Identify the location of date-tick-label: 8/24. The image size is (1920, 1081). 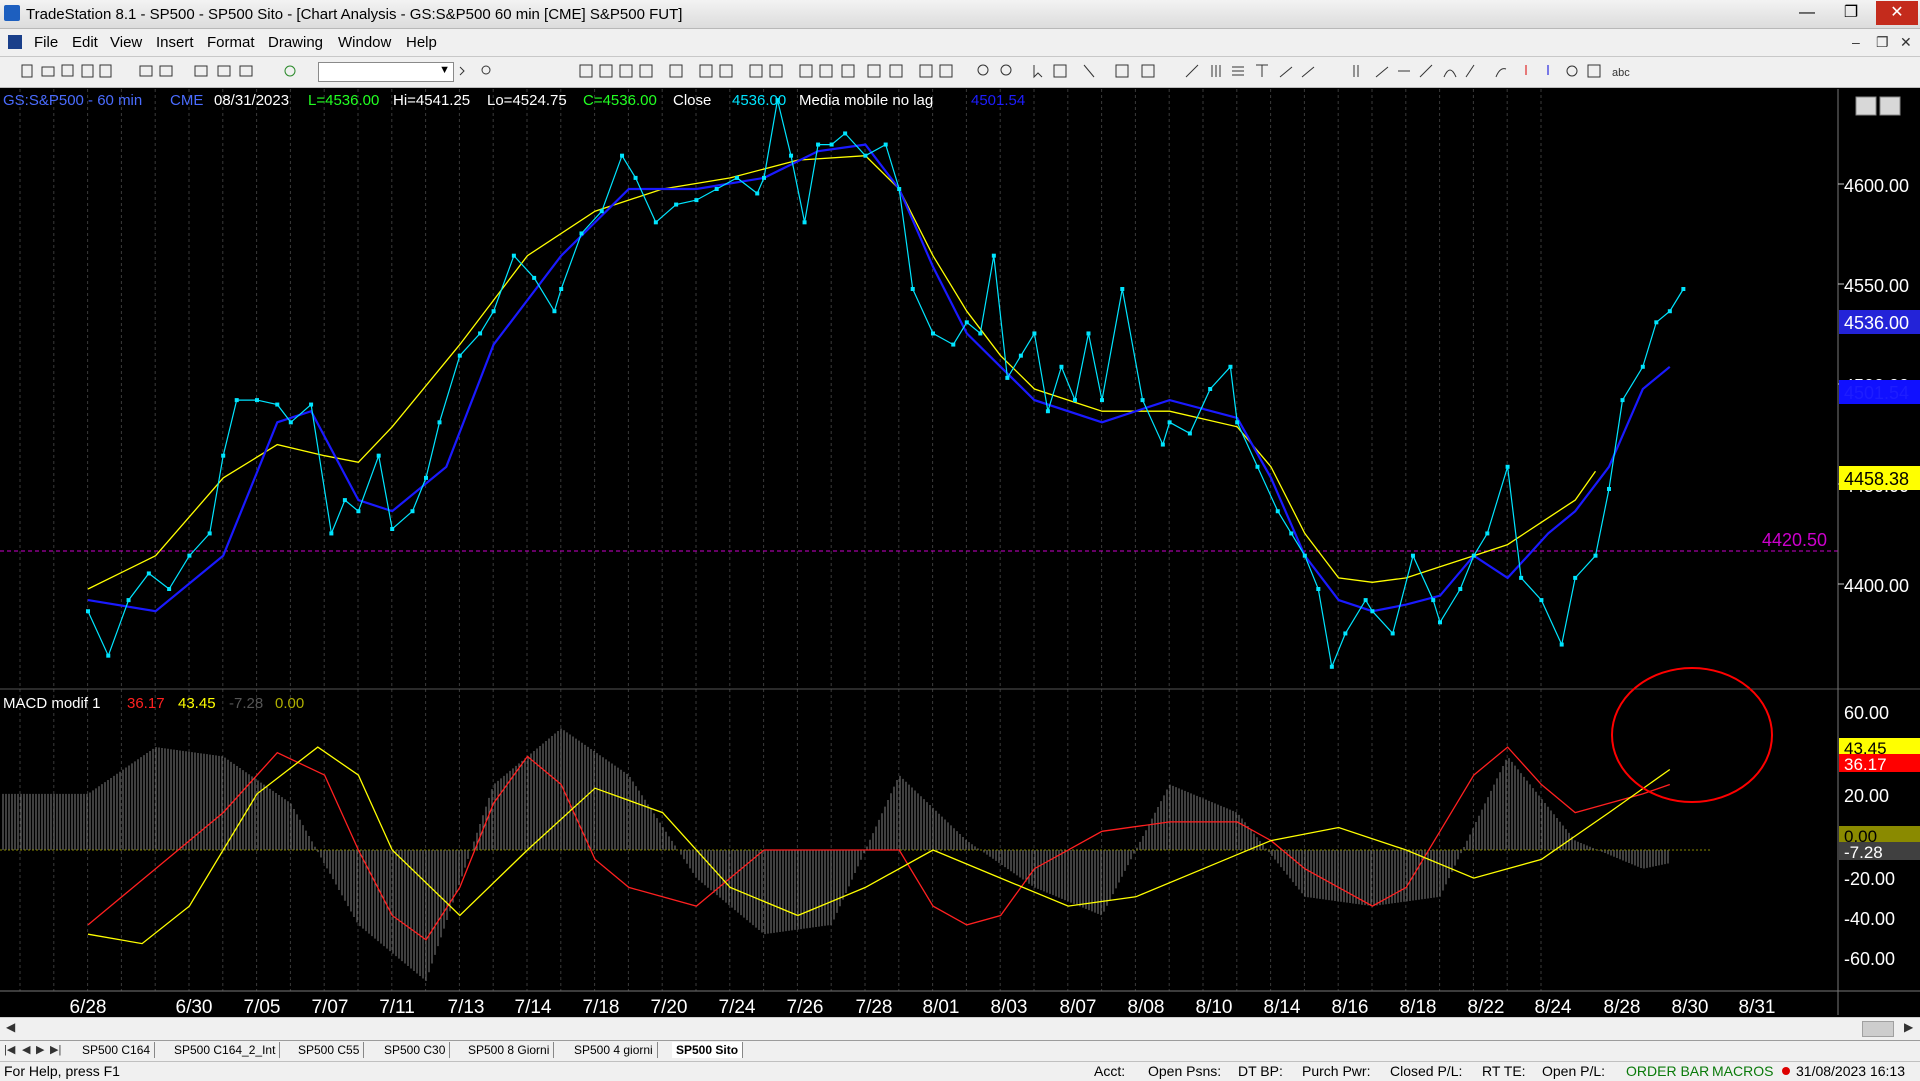
(1553, 1006).